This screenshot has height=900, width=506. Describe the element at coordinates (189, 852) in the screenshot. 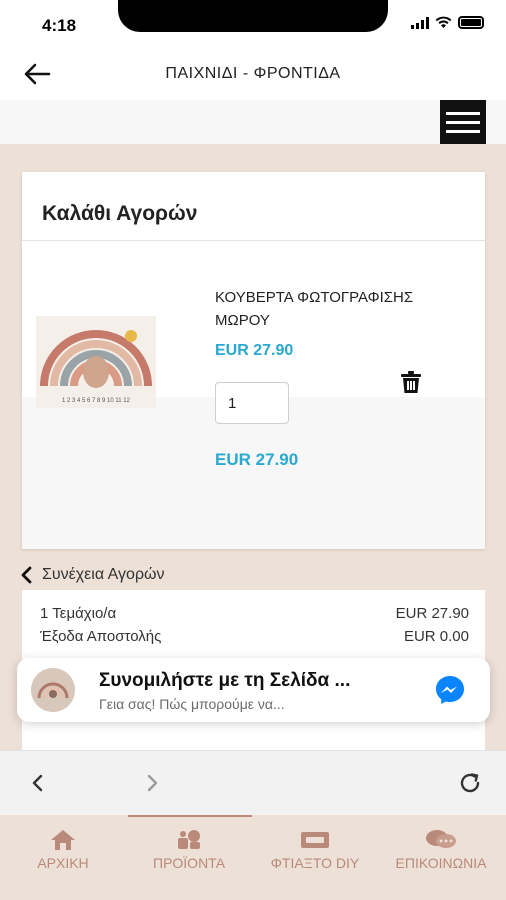

I see `tab-products: ΠΡΟΪΟΝΤΑ` at that location.